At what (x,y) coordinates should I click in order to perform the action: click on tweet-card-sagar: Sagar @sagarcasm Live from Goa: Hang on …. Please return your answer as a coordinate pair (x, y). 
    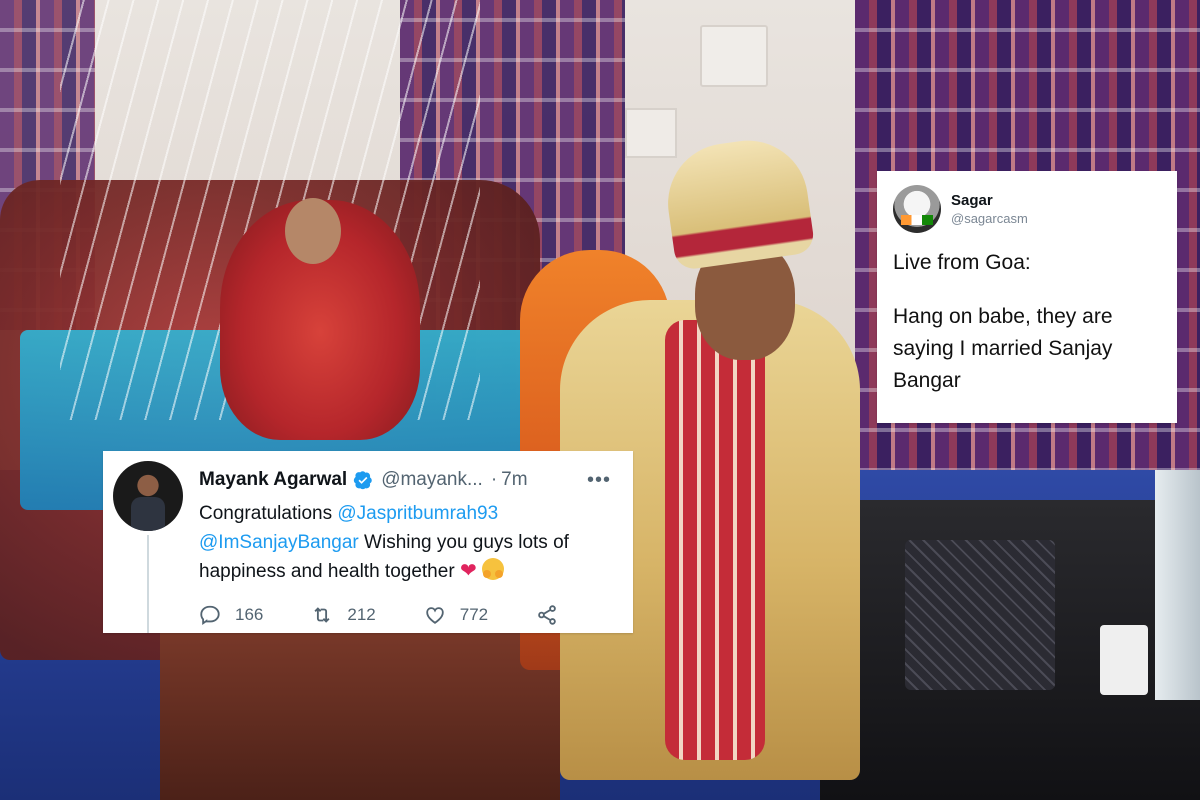
    Looking at the image, I should click on (1027, 297).